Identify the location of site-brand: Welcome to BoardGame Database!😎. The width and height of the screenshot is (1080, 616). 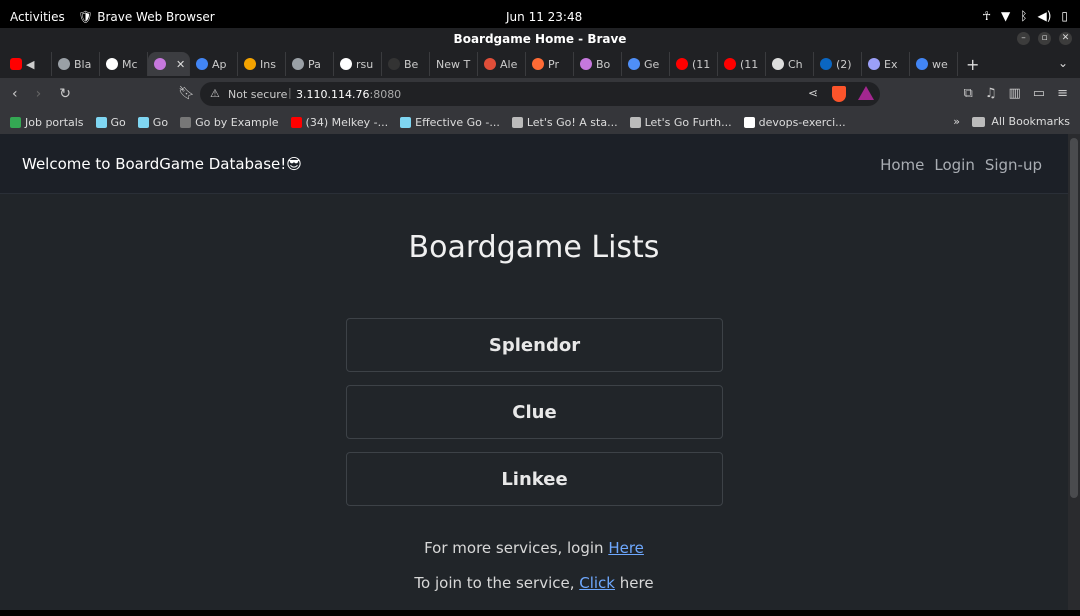
(162, 164).